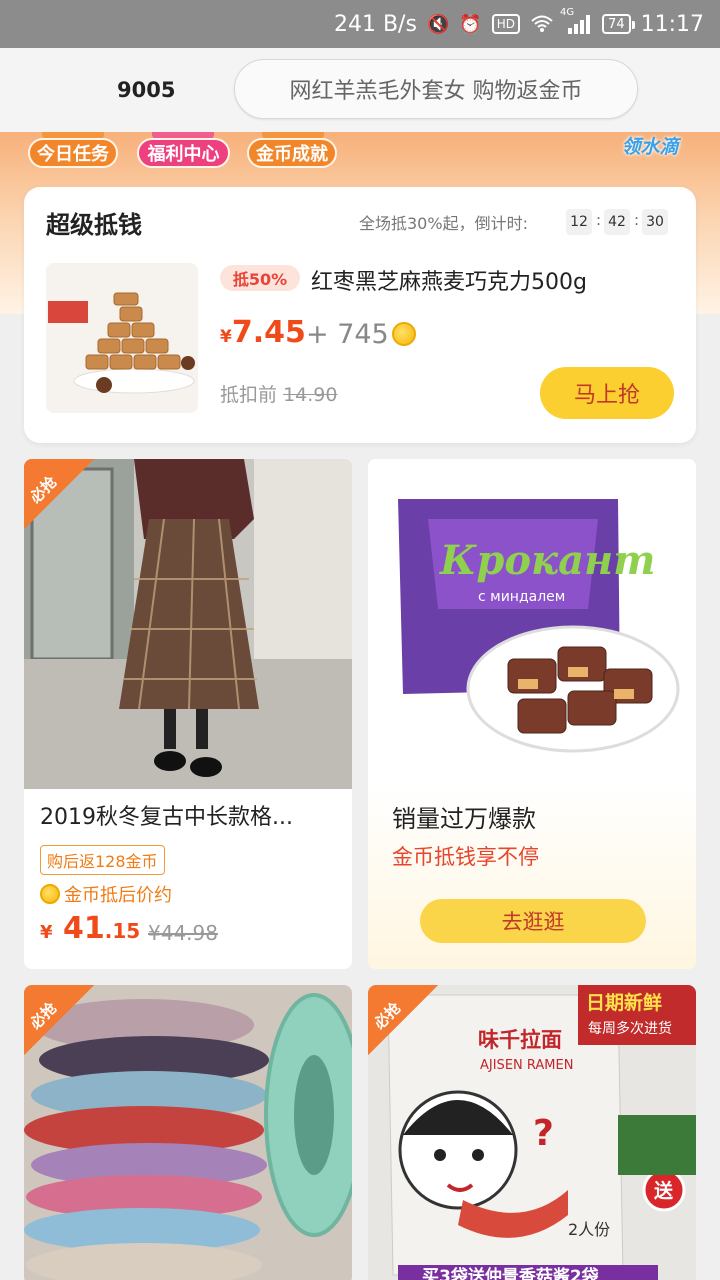  Describe the element at coordinates (268, 332) in the screenshot. I see `price-value: 7.45` at that location.